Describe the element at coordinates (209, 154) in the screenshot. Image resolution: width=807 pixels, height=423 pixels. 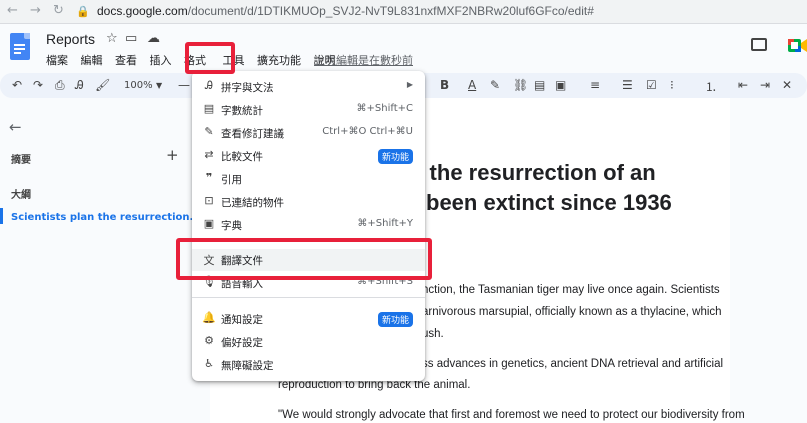
I see `compare-icon: ⇄` at that location.